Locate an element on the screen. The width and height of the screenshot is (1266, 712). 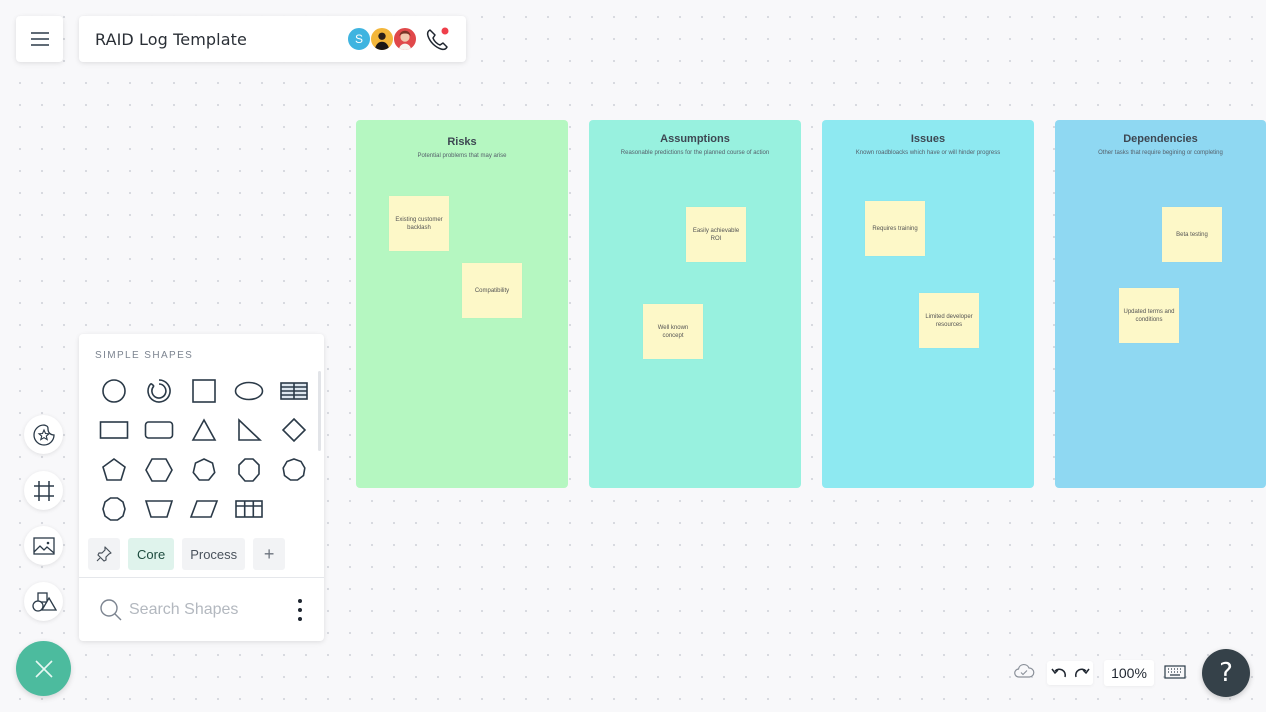
image-icon is located at coordinates (43, 545).